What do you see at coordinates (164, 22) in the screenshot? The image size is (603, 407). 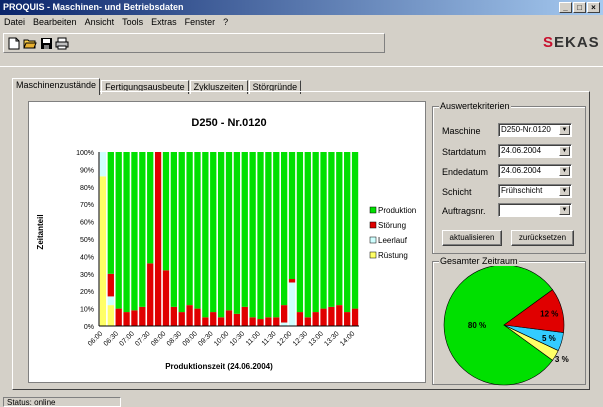 I see `menu-extras: Extras` at bounding box center [164, 22].